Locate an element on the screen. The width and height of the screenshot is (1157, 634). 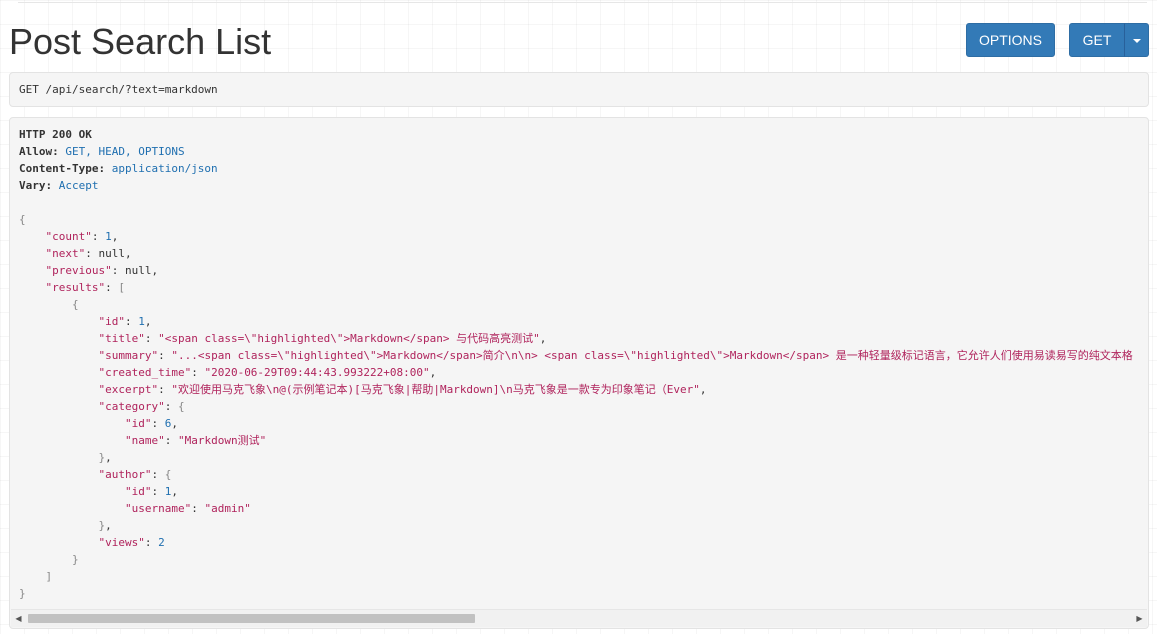
options-button: OPTIONS is located at coordinates (1010, 40).